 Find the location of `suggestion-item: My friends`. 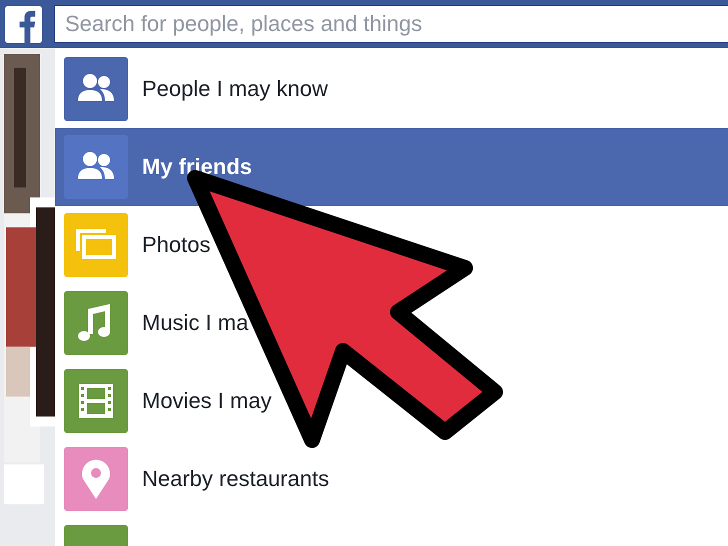

suggestion-item: My friends is located at coordinates (391, 167).